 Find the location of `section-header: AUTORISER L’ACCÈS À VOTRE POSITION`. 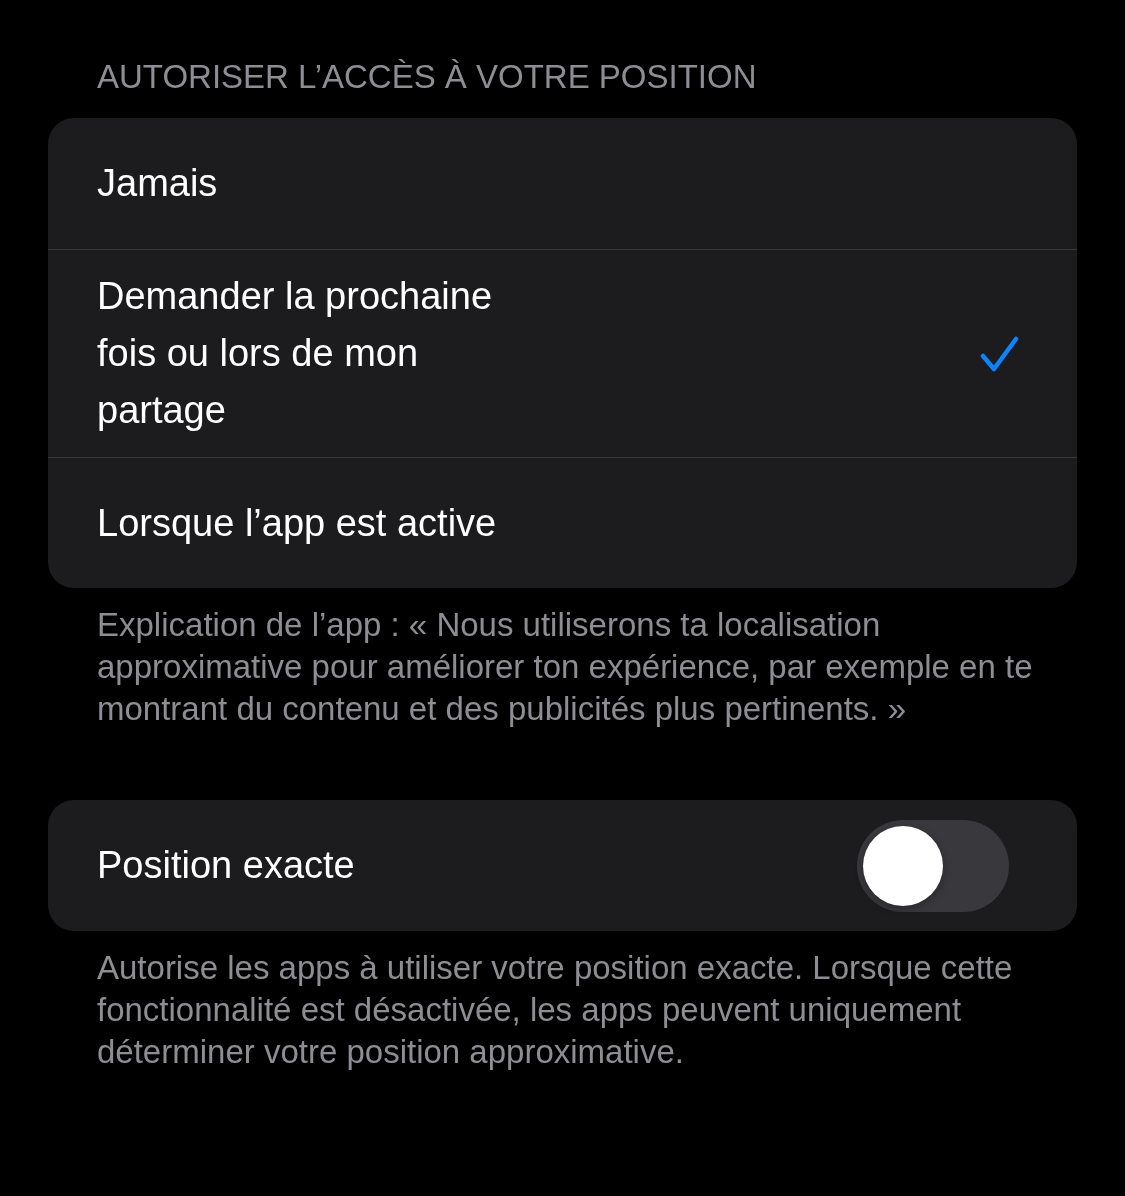

section-header: AUTORISER L’ACCÈS À VOTRE POSITION is located at coordinates (427, 77).